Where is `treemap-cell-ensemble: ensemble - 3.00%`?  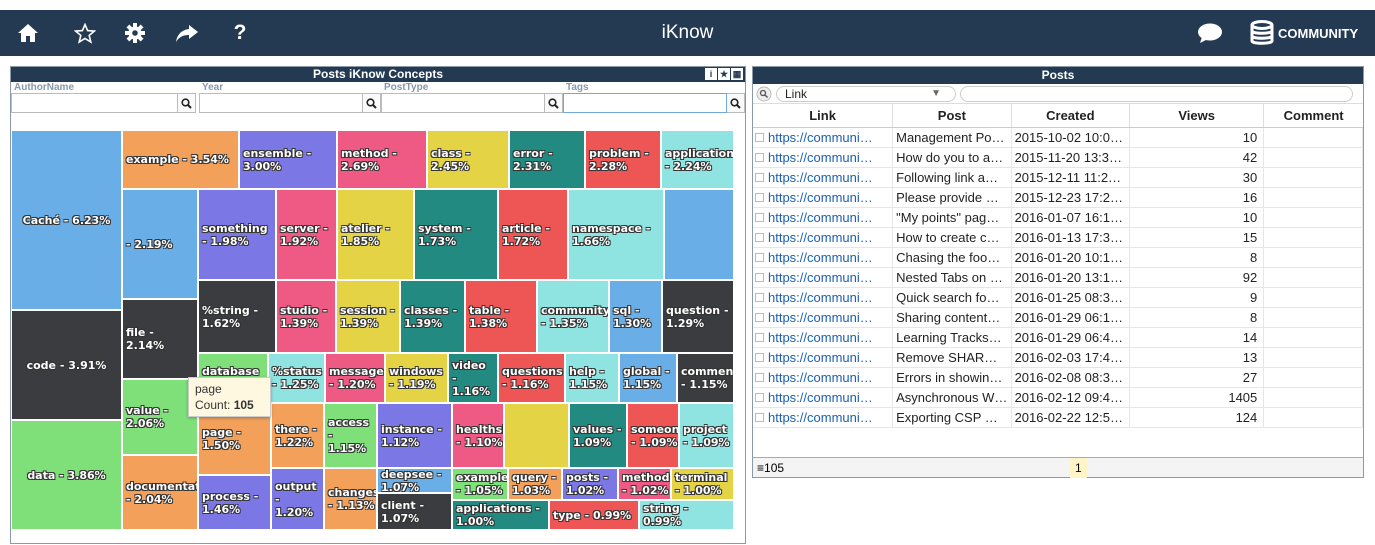
treemap-cell-ensemble: ensemble - 3.00% is located at coordinates (288, 159).